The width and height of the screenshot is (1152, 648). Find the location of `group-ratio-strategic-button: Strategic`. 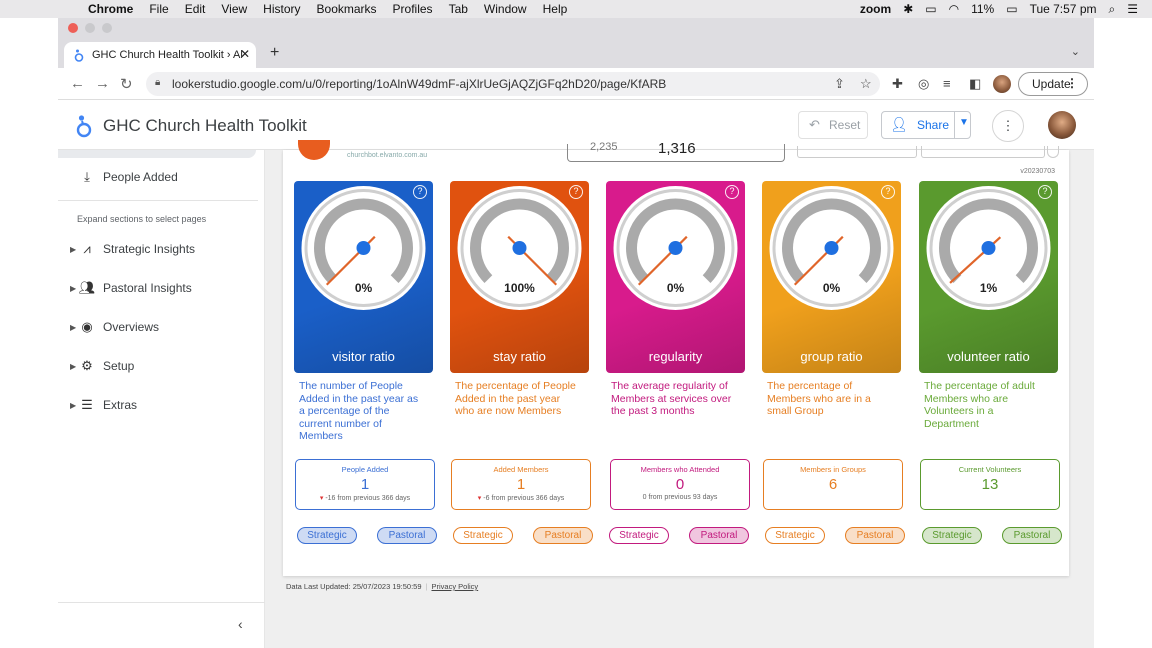

group-ratio-strategic-button: Strategic is located at coordinates (795, 535).